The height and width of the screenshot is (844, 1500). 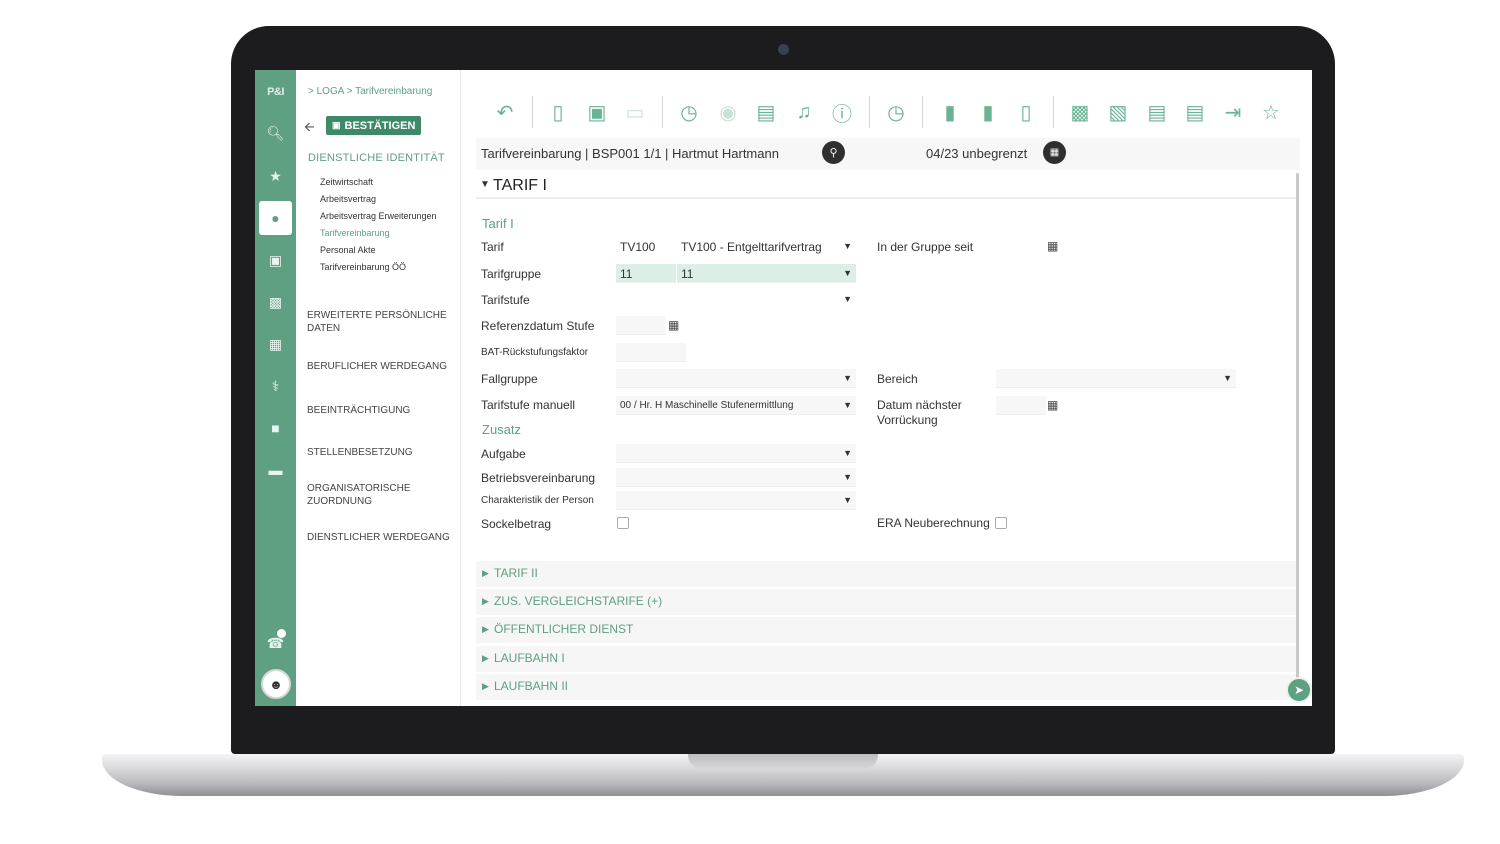 What do you see at coordinates (804, 112) in the screenshot?
I see `bell-icon: ♫` at bounding box center [804, 112].